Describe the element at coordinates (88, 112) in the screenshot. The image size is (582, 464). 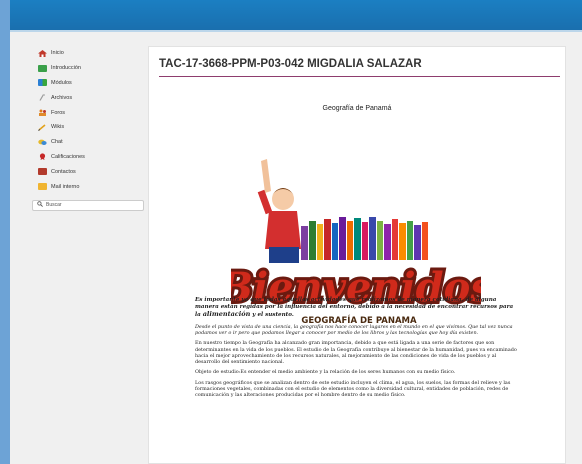
I see `sidebar-item-foros: Foros` at that location.